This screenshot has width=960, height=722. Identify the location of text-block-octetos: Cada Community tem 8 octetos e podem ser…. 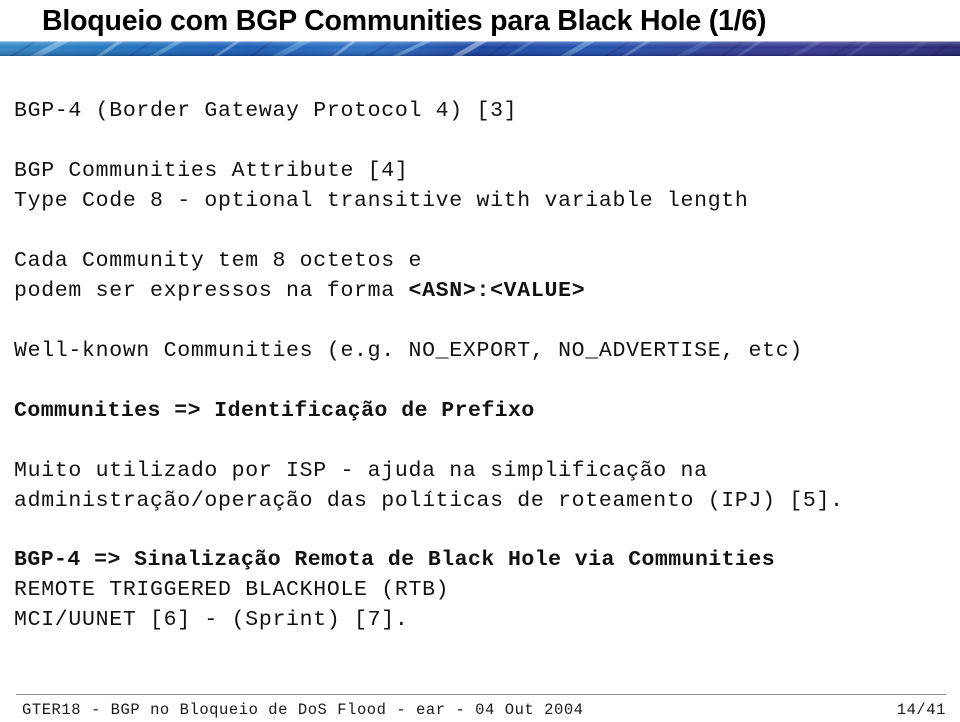
(481, 276).